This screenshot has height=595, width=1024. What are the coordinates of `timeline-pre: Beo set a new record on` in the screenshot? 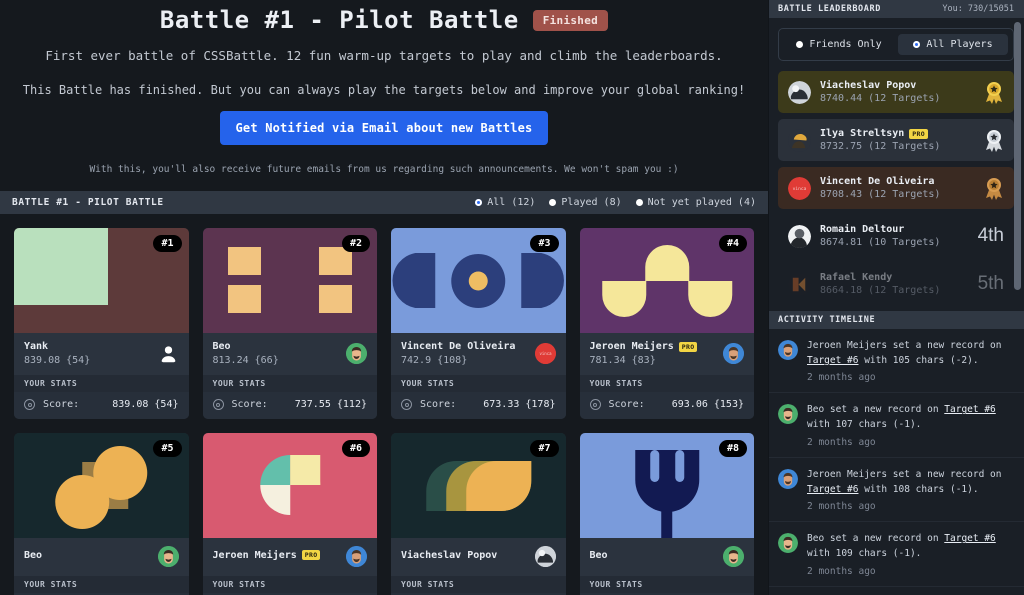 It's located at (876, 410).